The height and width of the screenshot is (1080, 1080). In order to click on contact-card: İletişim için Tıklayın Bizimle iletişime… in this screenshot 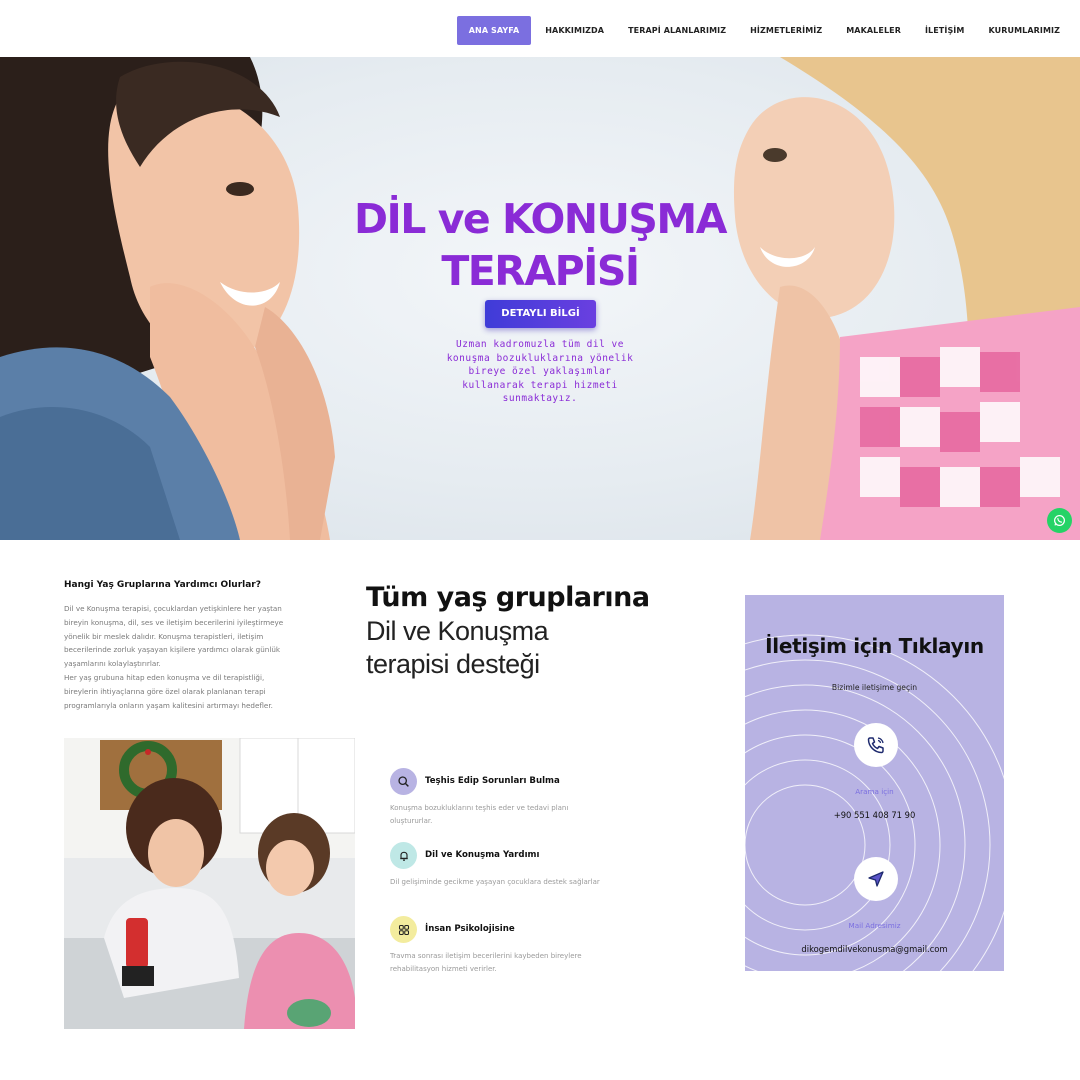, I will do `click(874, 783)`.